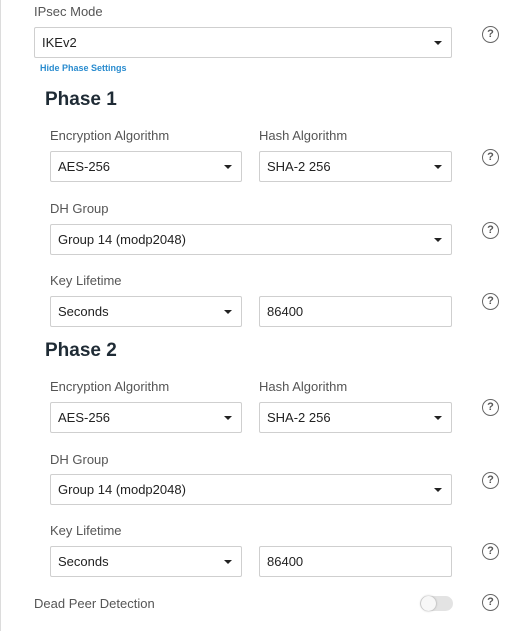 The width and height of the screenshot is (531, 631). Describe the element at coordinates (84, 166) in the screenshot. I see `phase1-encryption-value: AES-256` at that location.